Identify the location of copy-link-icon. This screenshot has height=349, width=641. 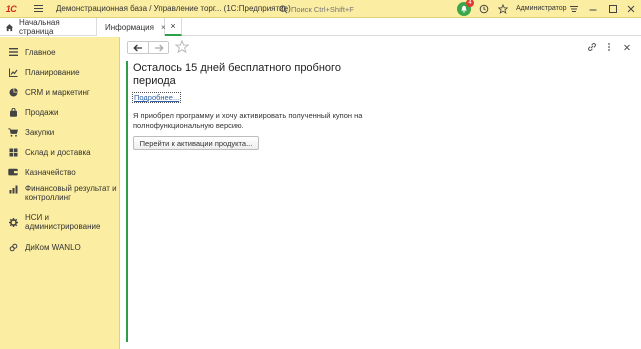
(592, 48).